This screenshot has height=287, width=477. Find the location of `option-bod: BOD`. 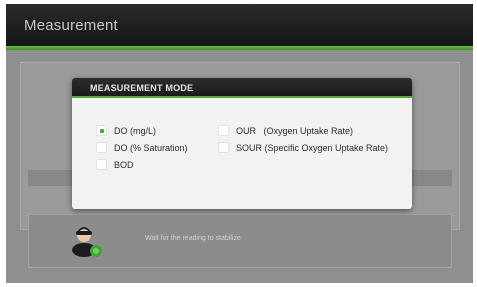

option-bod: BOD is located at coordinates (115, 164).